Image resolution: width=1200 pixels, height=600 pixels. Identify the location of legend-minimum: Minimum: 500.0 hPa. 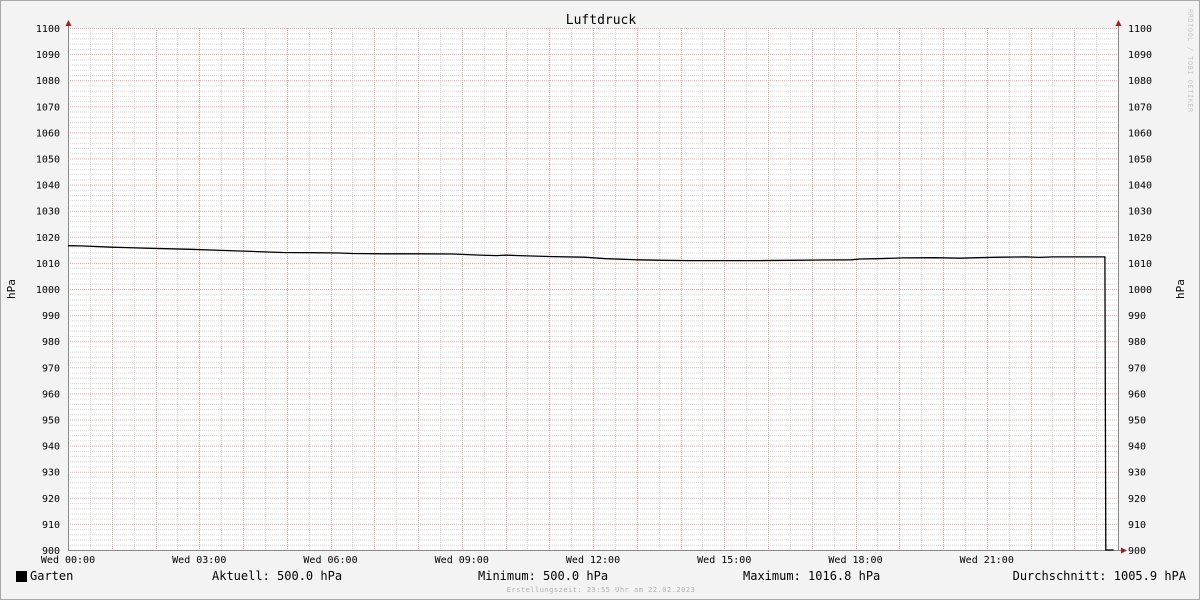
(543, 576).